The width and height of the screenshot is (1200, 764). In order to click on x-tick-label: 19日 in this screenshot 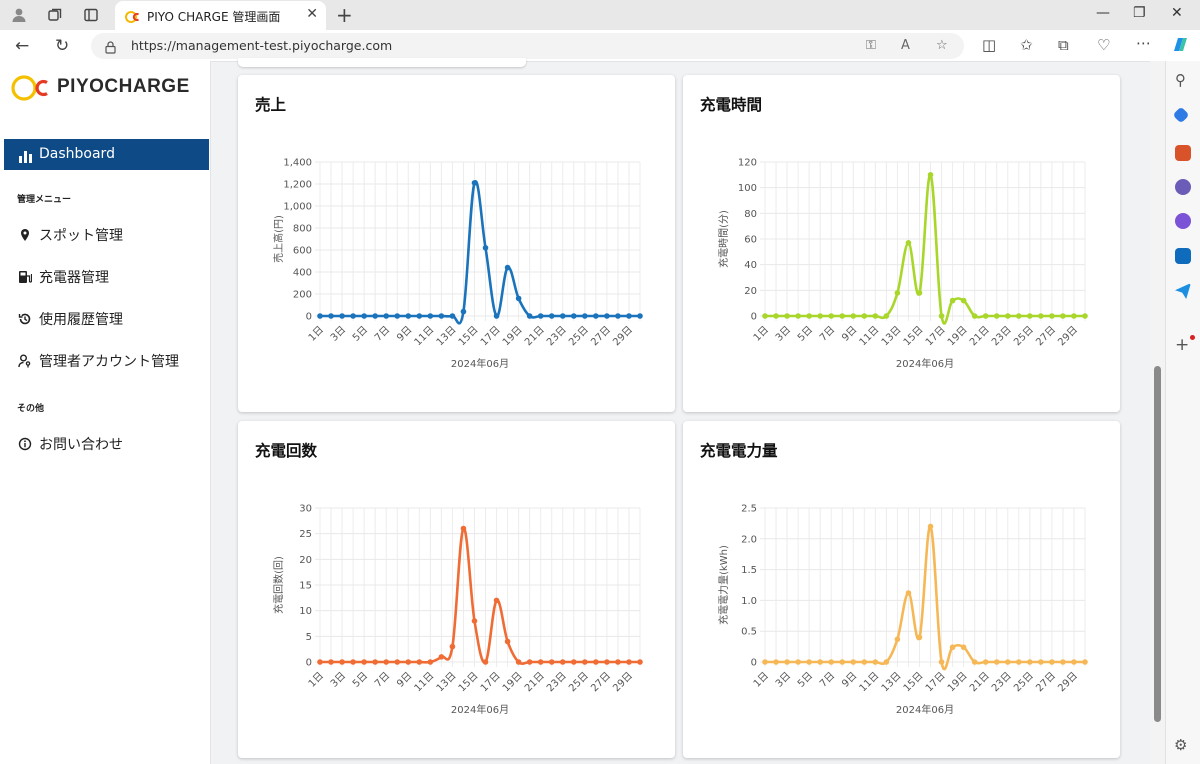, I will do `click(958, 336)`.